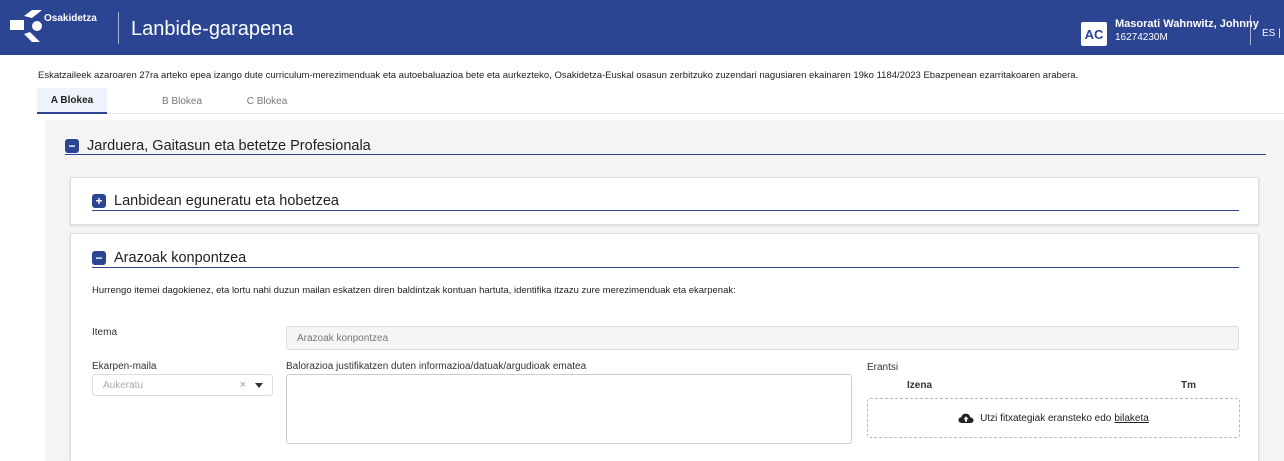 The image size is (1284, 461). I want to click on tab-b-blokea: B Blokea, so click(182, 101).